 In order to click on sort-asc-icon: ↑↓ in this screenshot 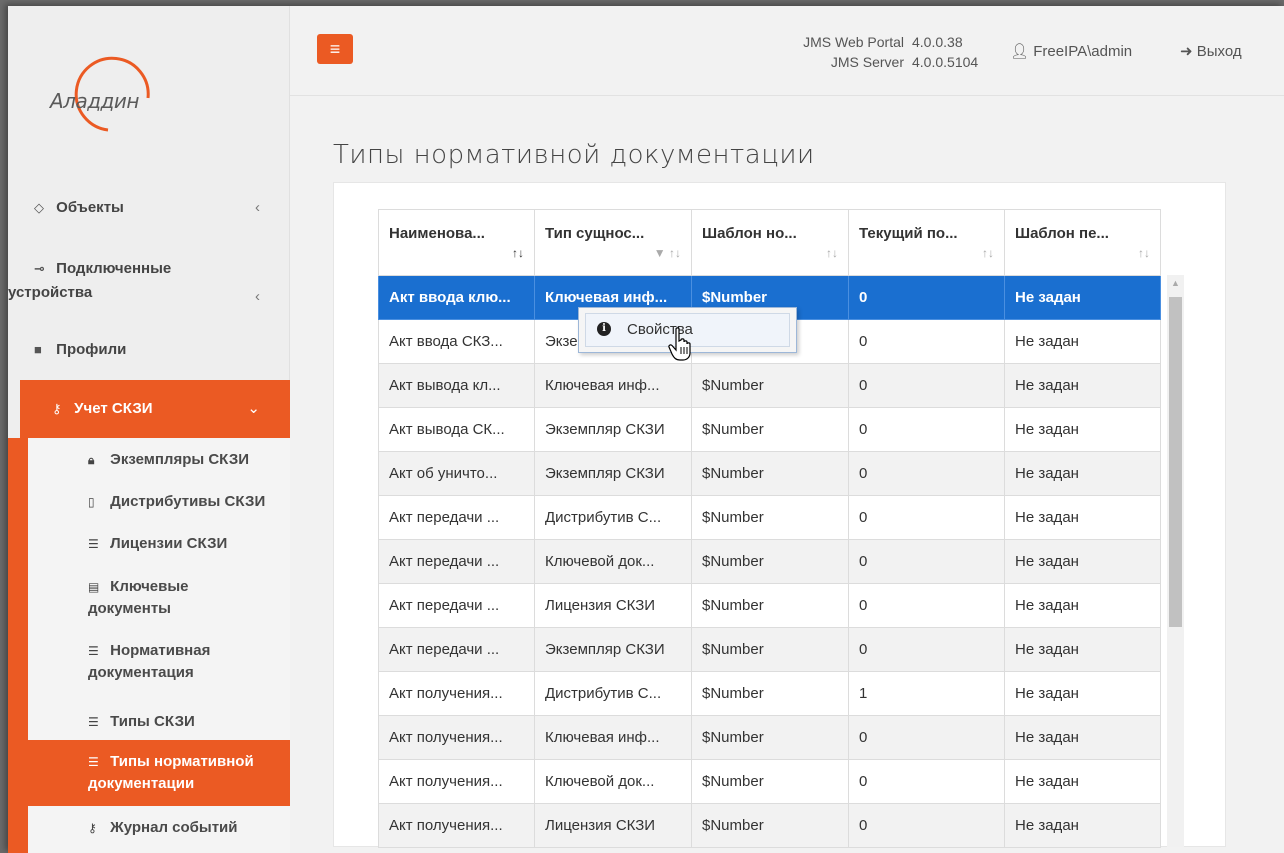, I will do `click(518, 253)`.